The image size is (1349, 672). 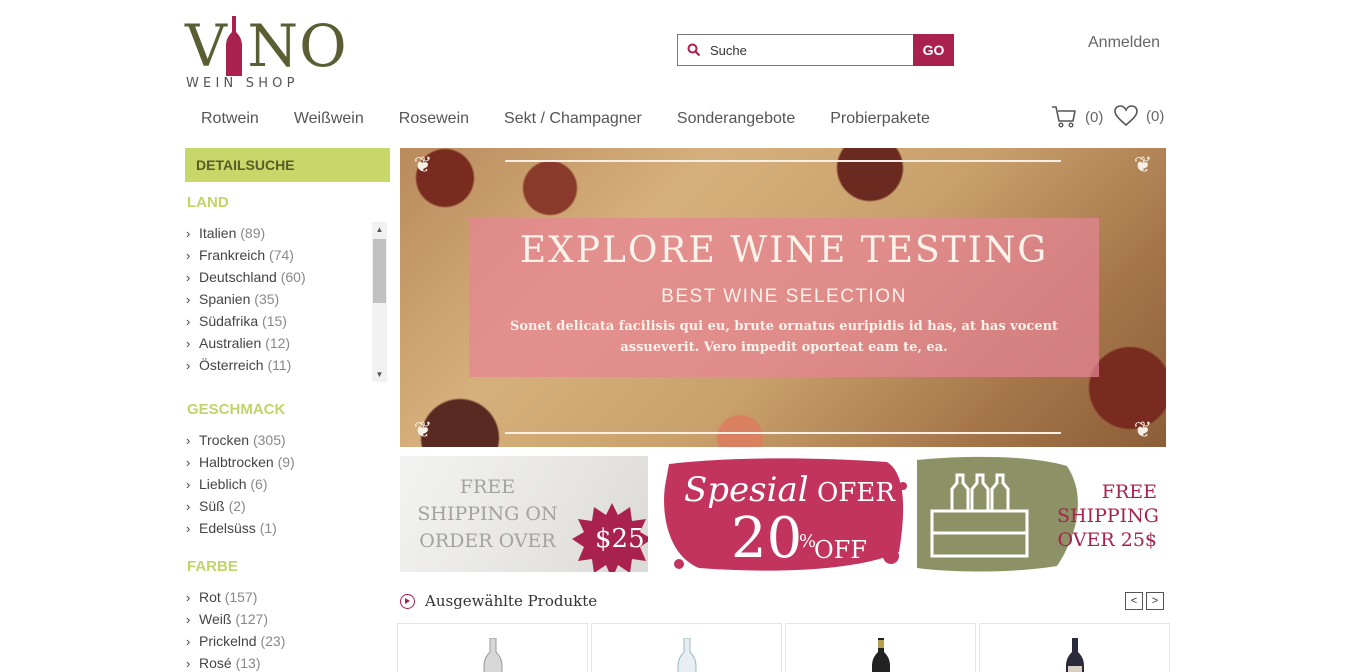 What do you see at coordinates (810, 50) in the screenshot?
I see `search-input` at bounding box center [810, 50].